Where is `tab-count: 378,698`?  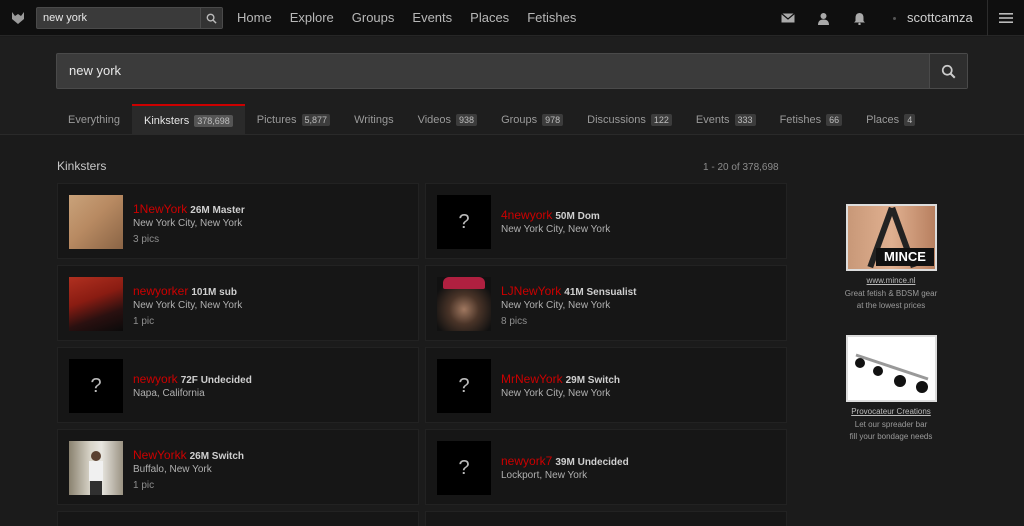
tab-count: 378,698 is located at coordinates (213, 120).